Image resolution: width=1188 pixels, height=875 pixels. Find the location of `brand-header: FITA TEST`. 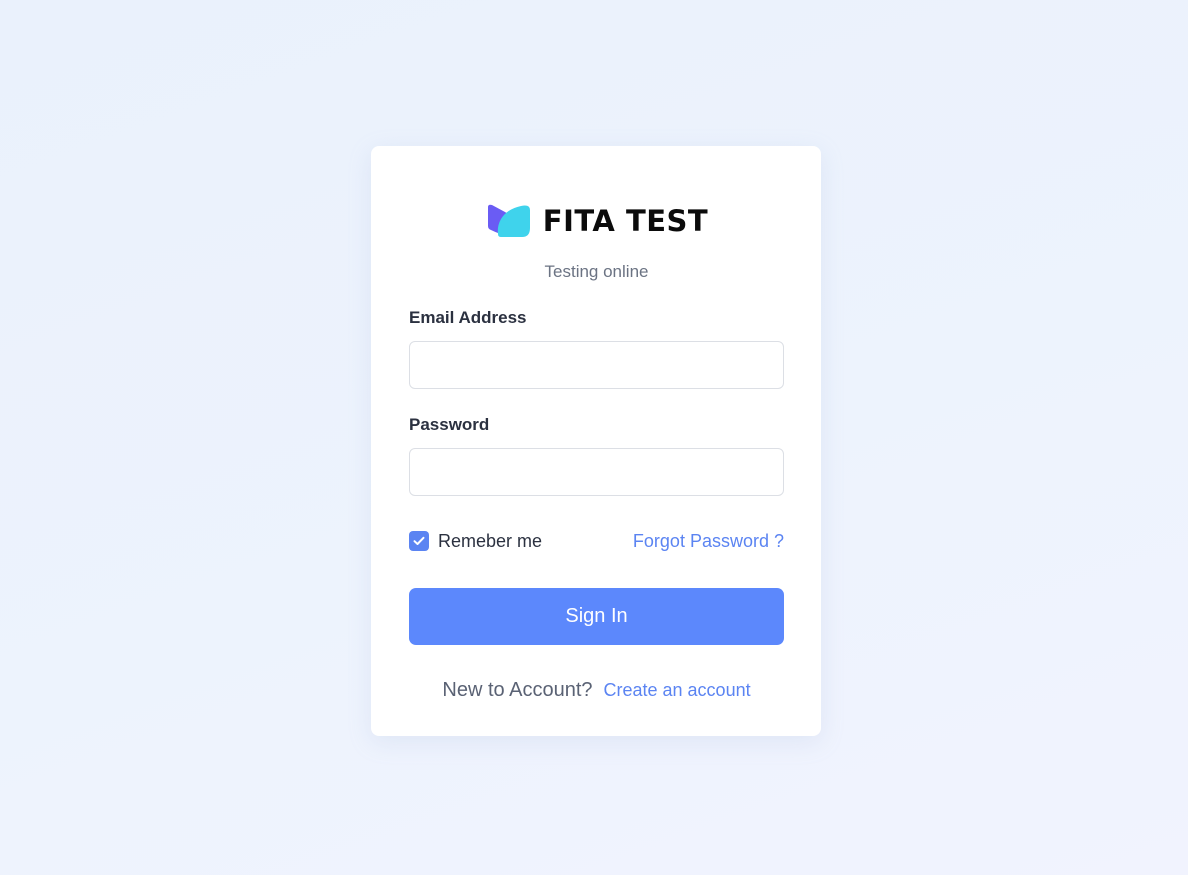

brand-header: FITA TEST is located at coordinates (596, 221).